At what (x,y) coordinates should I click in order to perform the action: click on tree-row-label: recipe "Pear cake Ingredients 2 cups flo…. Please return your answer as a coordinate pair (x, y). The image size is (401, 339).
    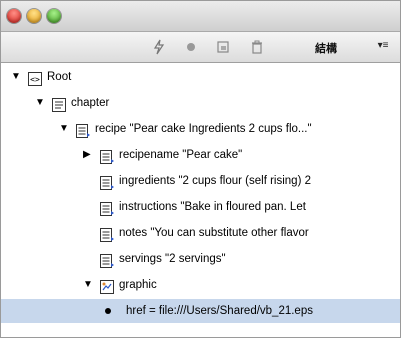
    Looking at the image, I should click on (203, 129).